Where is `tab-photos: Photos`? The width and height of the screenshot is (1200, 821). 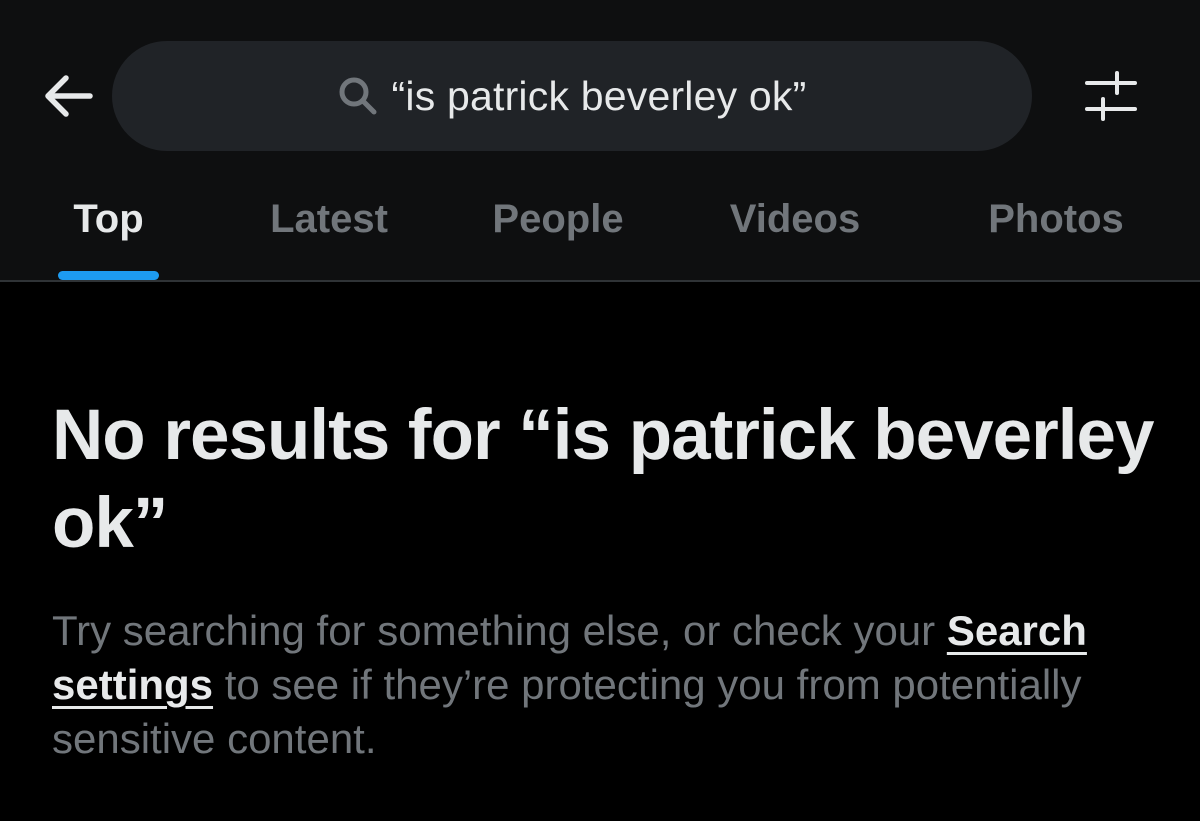 tab-photos: Photos is located at coordinates (1056, 233).